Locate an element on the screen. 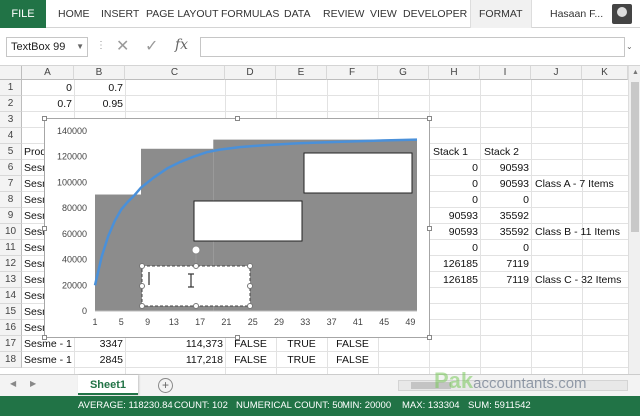 The image size is (640, 416). prev-sheet-icon: ◀ is located at coordinates (13, 383).